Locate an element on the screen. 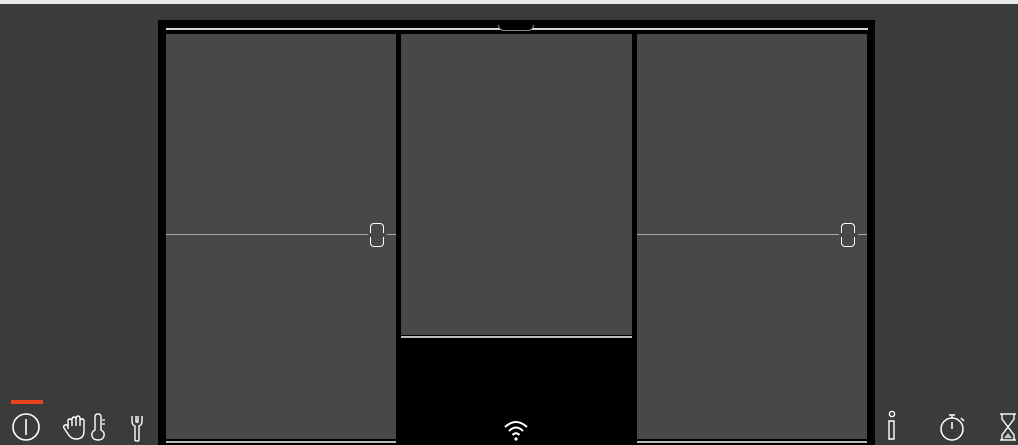 This screenshot has height=445, width=1018. frame-notch is located at coordinates (516, 28).